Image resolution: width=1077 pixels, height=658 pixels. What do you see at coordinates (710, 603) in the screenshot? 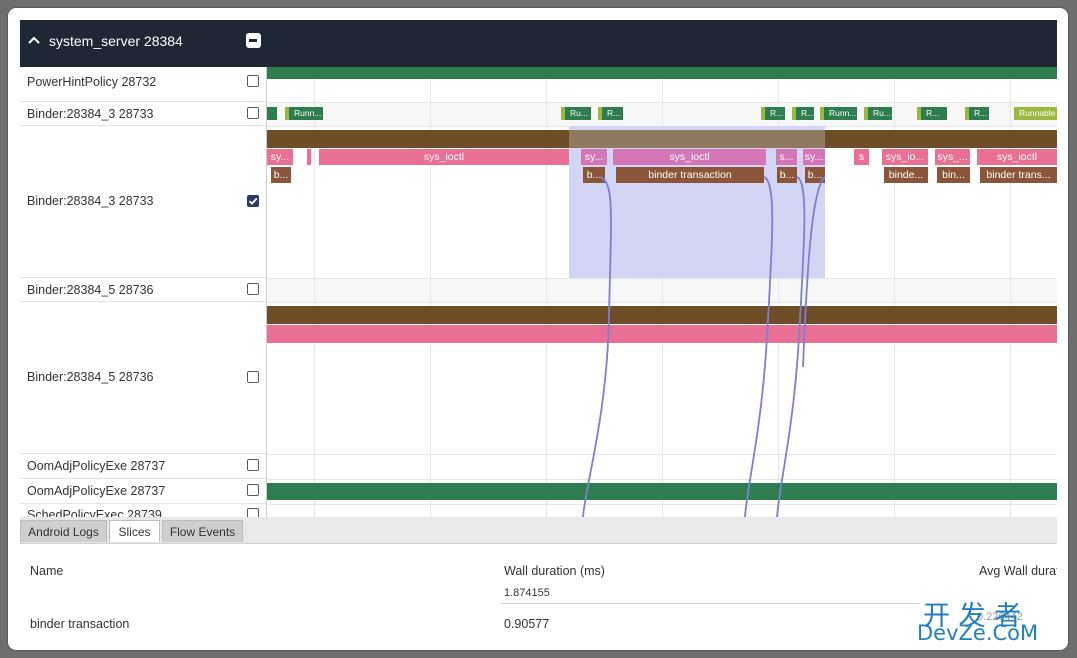
I see `summary-divider` at bounding box center [710, 603].